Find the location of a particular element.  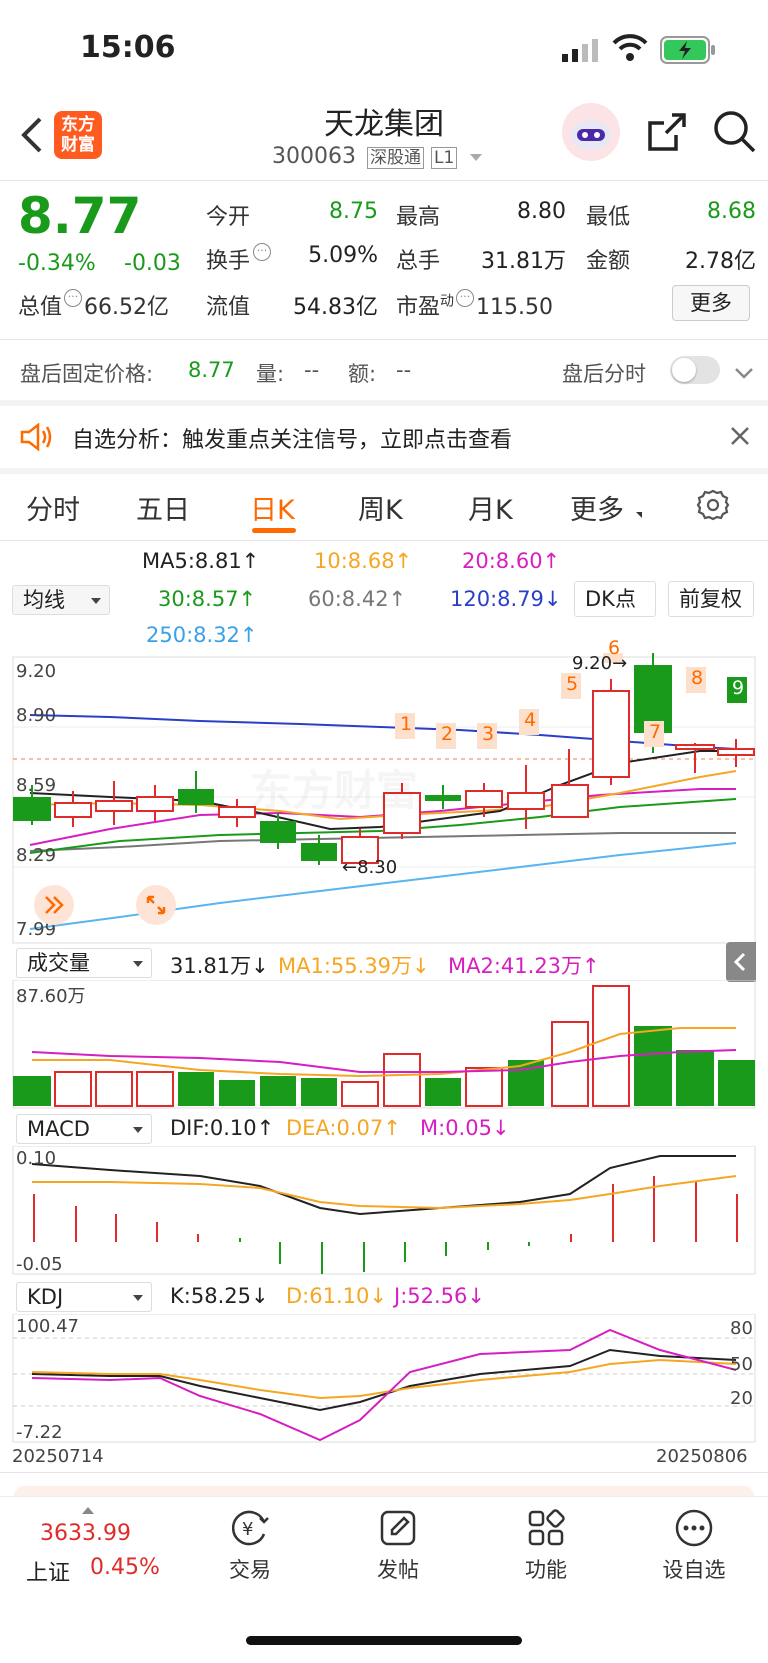

float-label: 流值 is located at coordinates (228, 307).